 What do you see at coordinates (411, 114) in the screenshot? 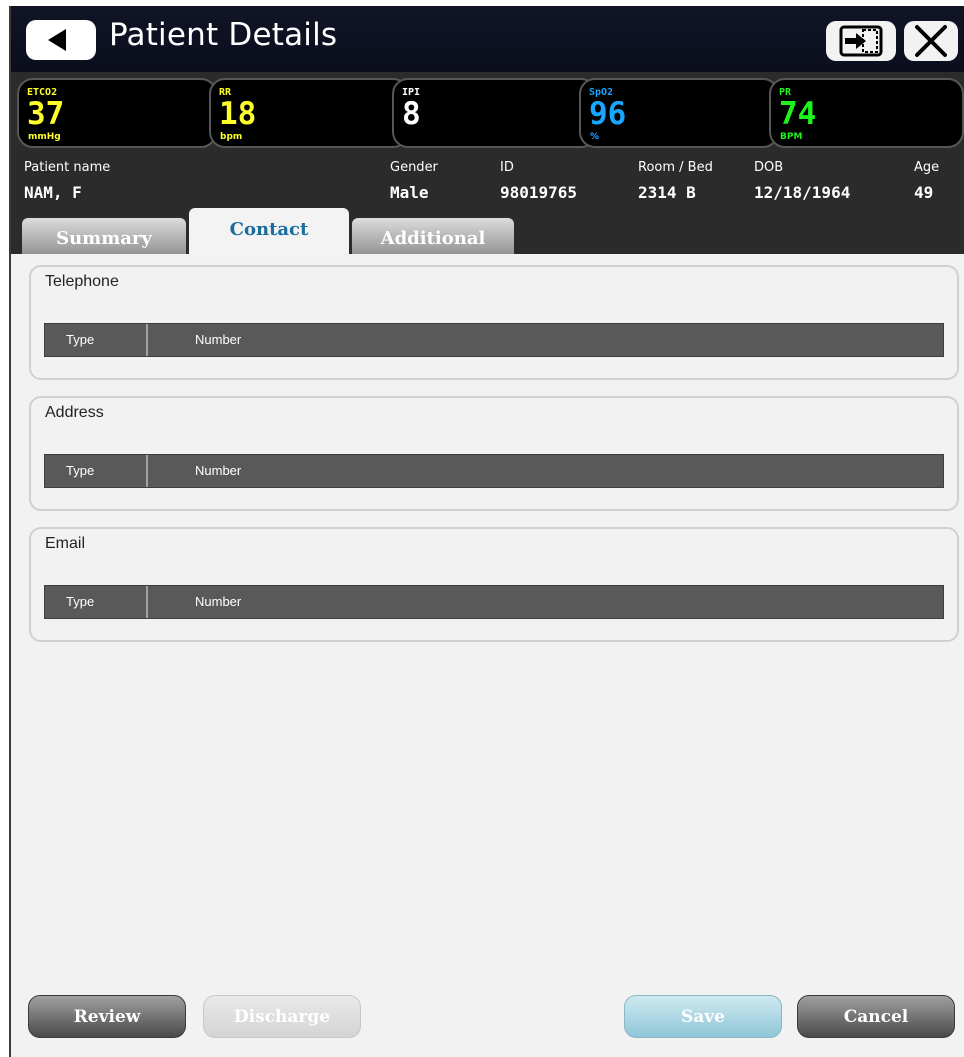
I see `vital-value: 8` at bounding box center [411, 114].